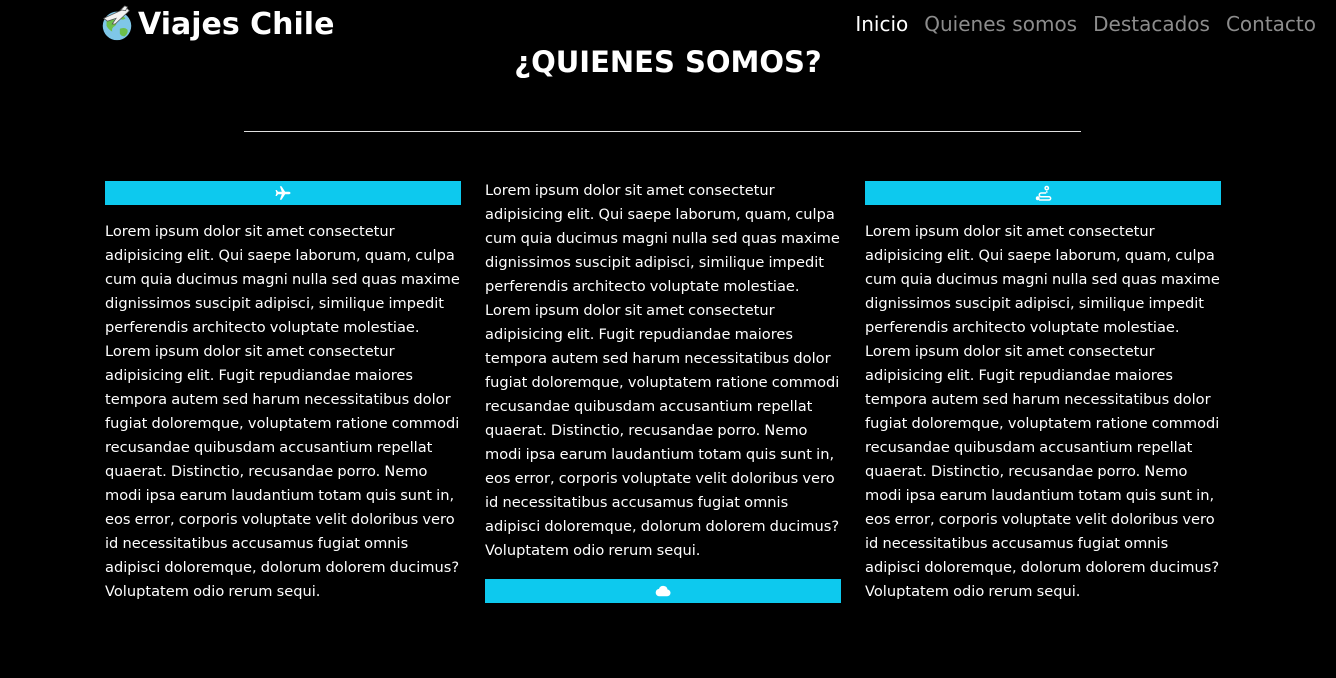  What do you see at coordinates (1151, 24) in the screenshot?
I see `nav-item-destacados: Destacados` at bounding box center [1151, 24].